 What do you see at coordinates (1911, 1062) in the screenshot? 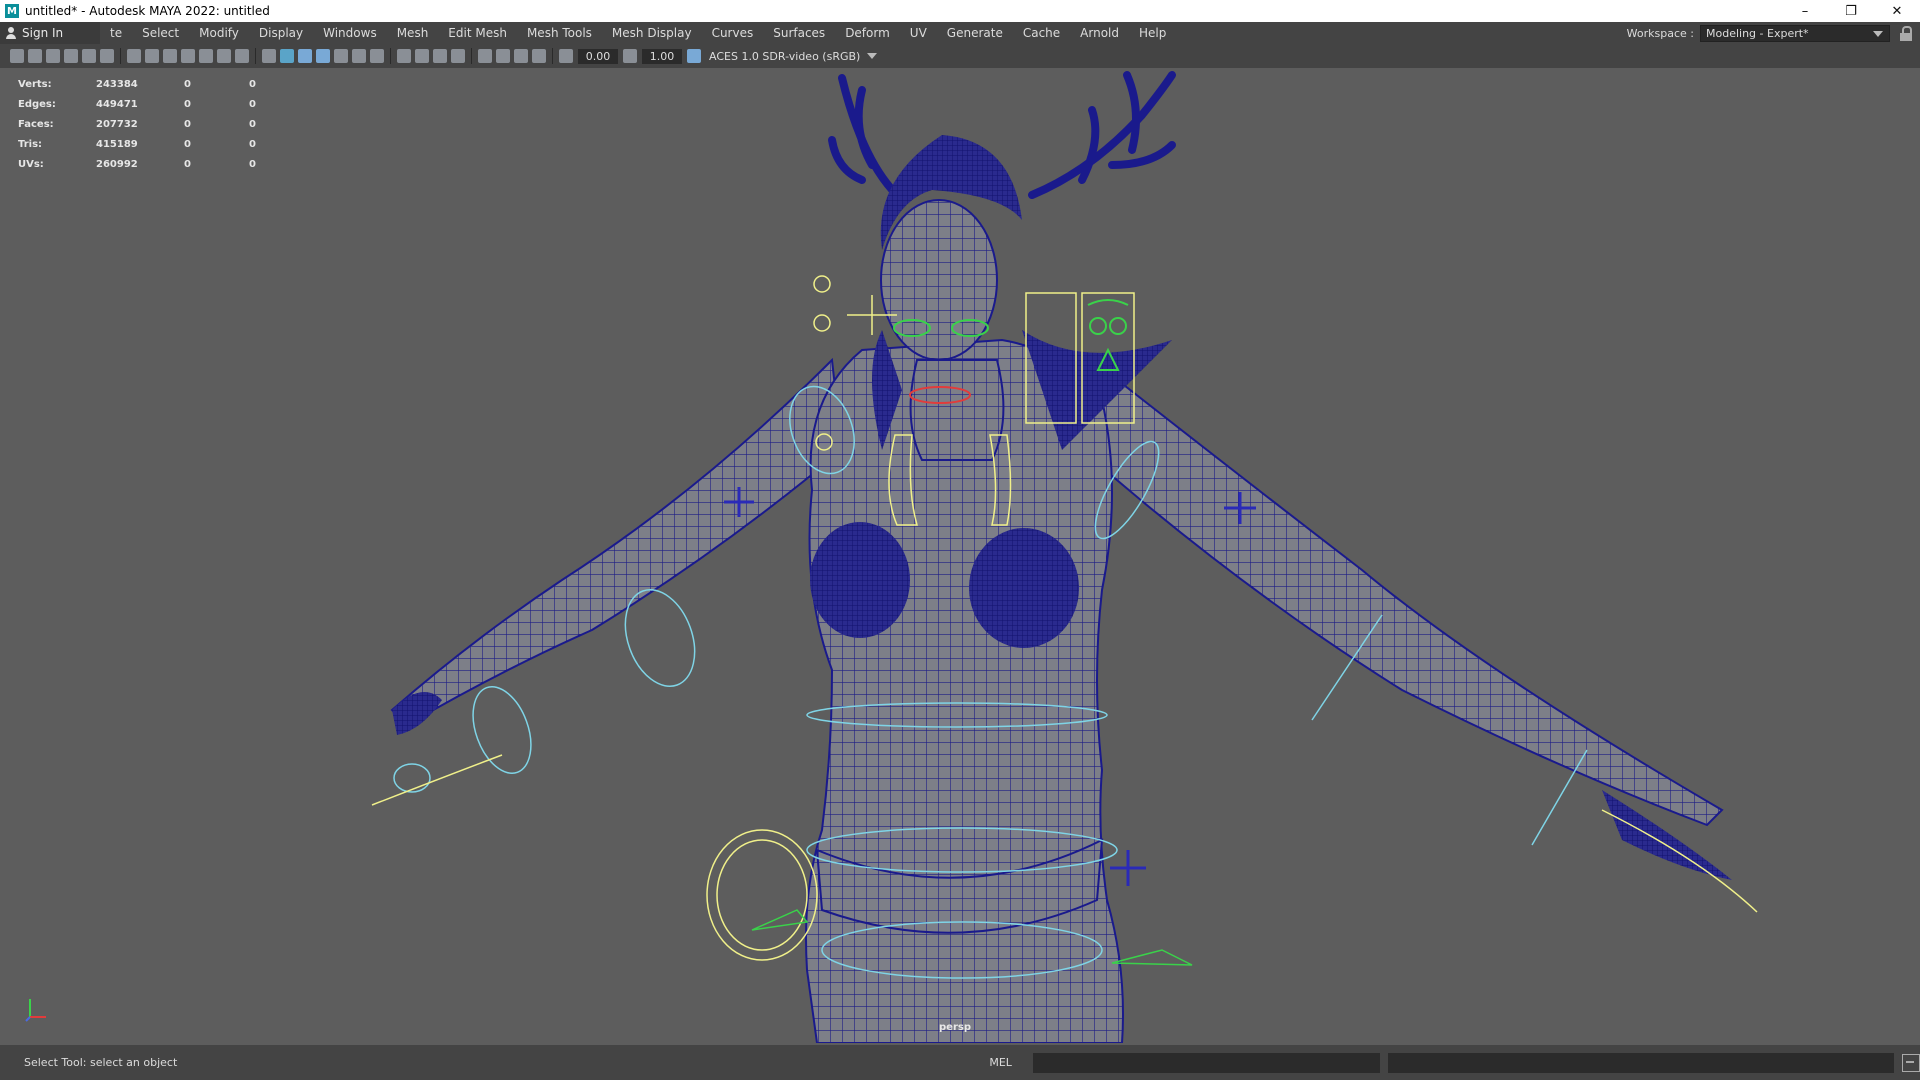
I see `script-editor-icon` at bounding box center [1911, 1062].